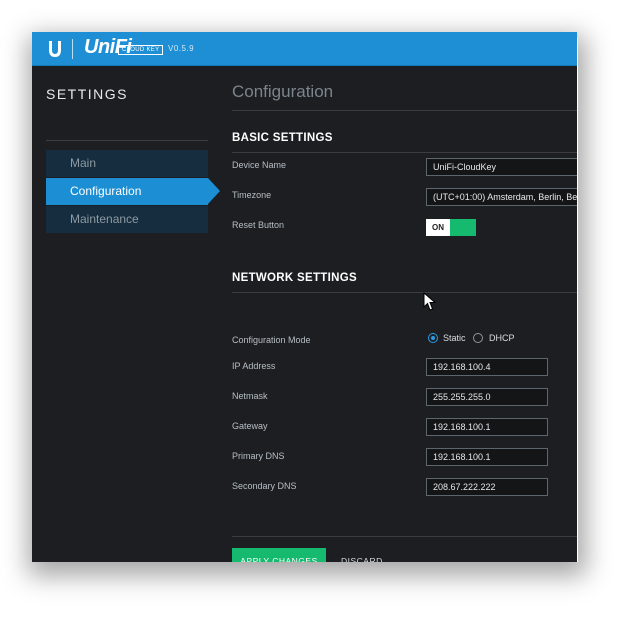 This screenshot has height=627, width=642. What do you see at coordinates (487, 397) in the screenshot?
I see `netmask-input: 255.255.255.0` at bounding box center [487, 397].